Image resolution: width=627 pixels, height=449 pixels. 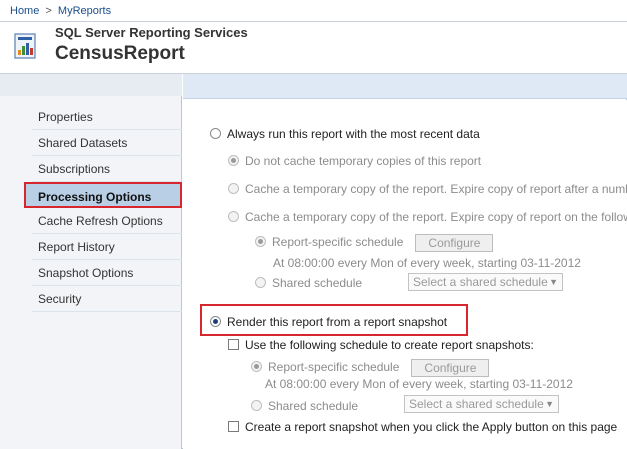 I want to click on sidebar-top-strip, so click(x=91, y=85).